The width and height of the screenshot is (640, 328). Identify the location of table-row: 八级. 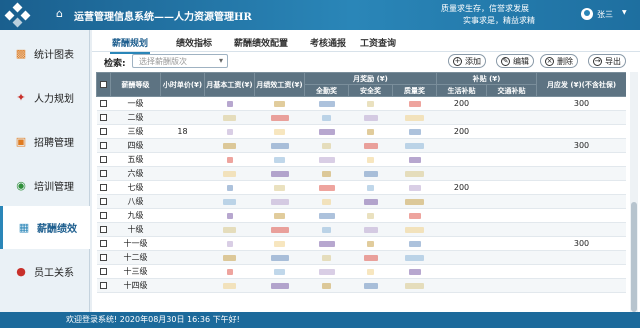
(361, 201).